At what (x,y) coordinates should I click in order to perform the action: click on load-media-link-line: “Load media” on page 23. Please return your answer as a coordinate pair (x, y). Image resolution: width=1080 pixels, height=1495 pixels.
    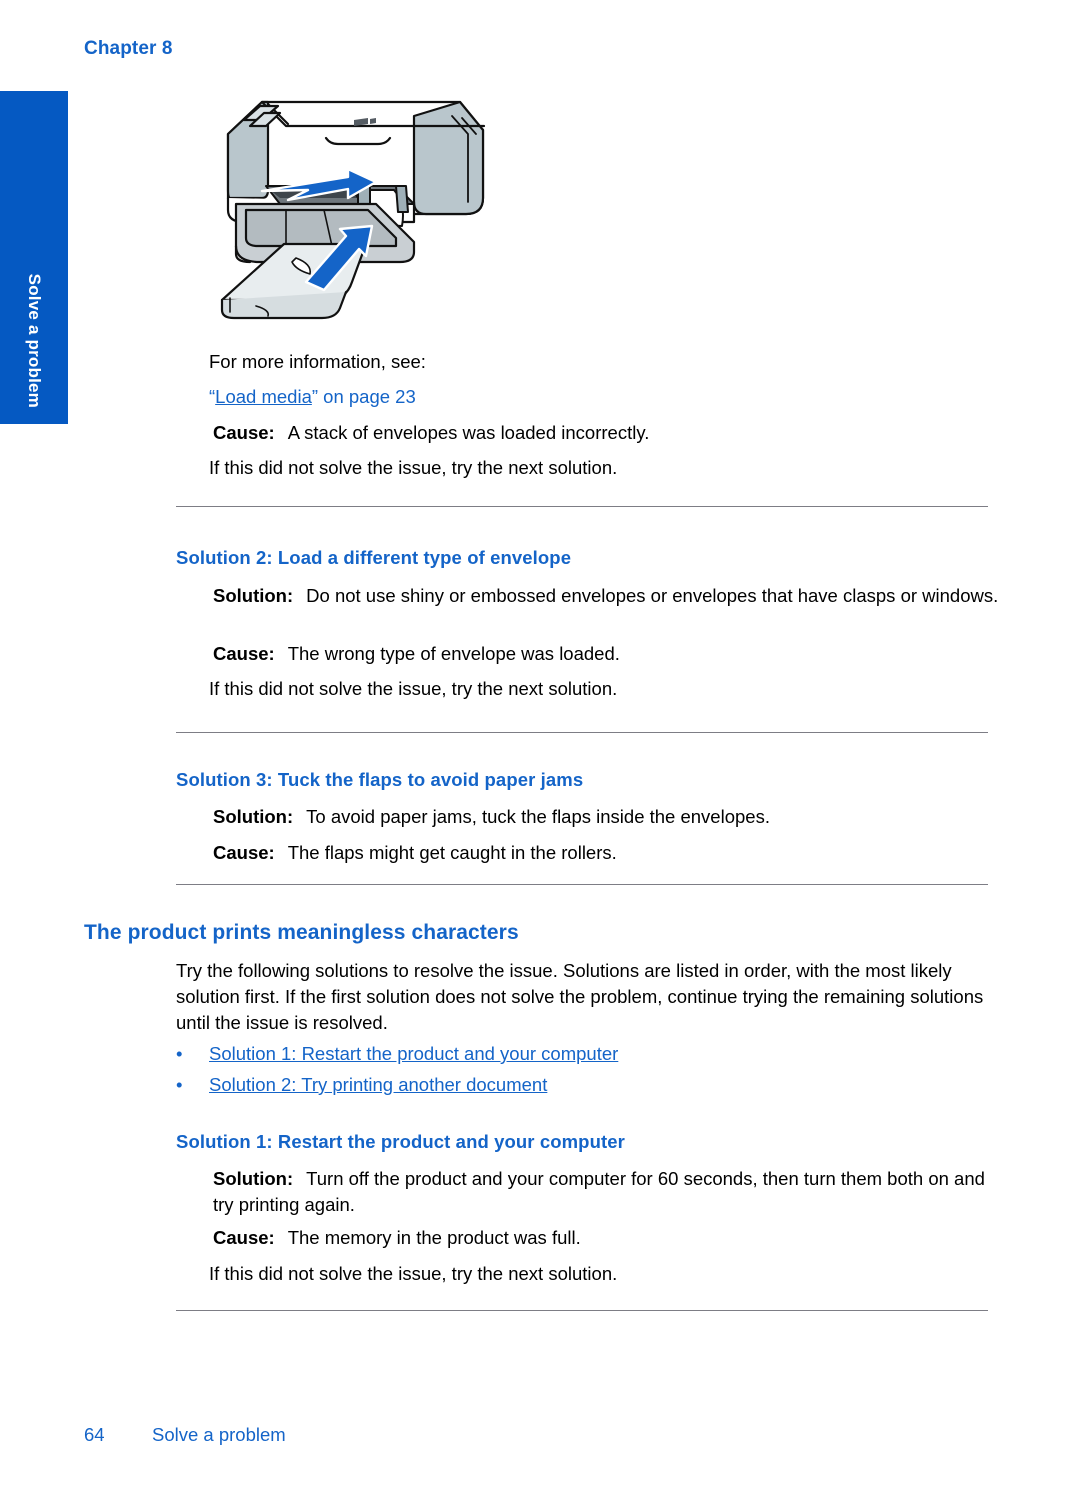
    Looking at the image, I should click on (312, 397).